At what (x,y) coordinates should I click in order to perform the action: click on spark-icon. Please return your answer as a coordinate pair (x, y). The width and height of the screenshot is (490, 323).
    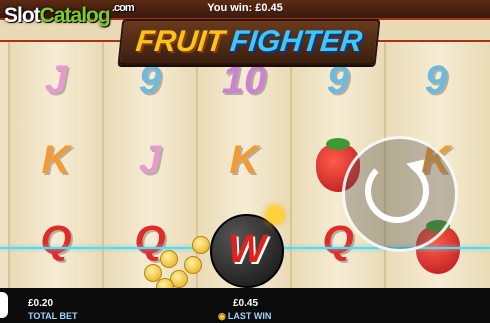
    Looking at the image, I should click on (275, 215).